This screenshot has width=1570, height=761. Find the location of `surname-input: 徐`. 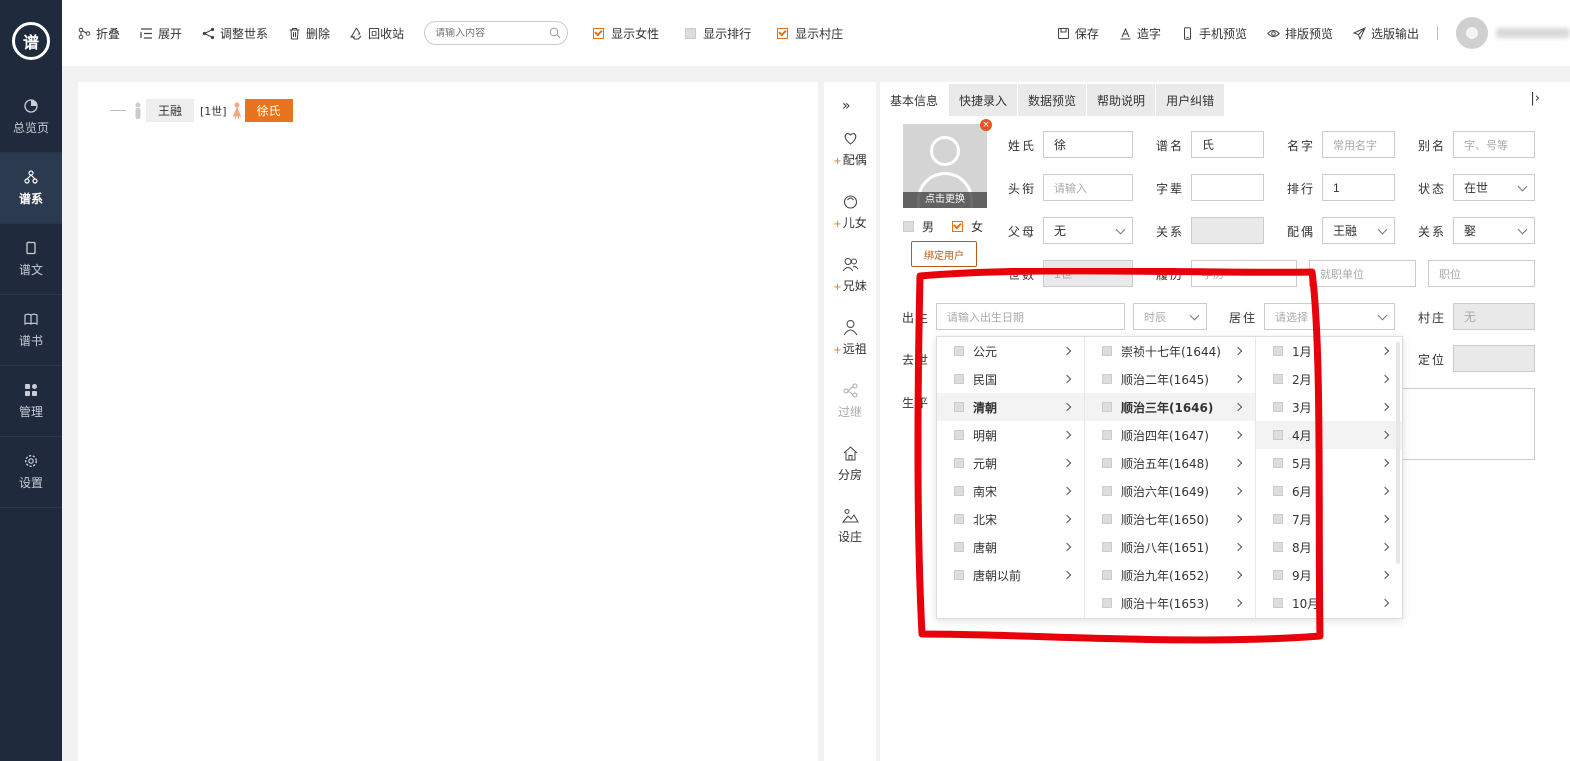

surname-input: 徐 is located at coordinates (1088, 144).